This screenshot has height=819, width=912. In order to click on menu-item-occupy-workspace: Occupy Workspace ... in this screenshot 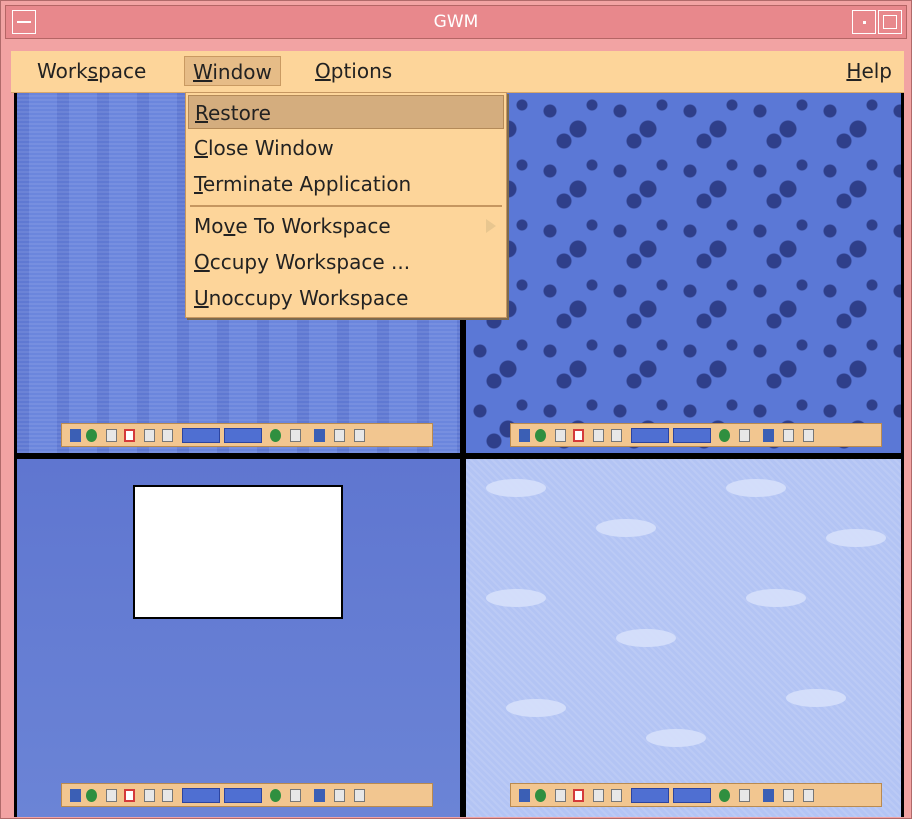, I will do `click(346, 262)`.